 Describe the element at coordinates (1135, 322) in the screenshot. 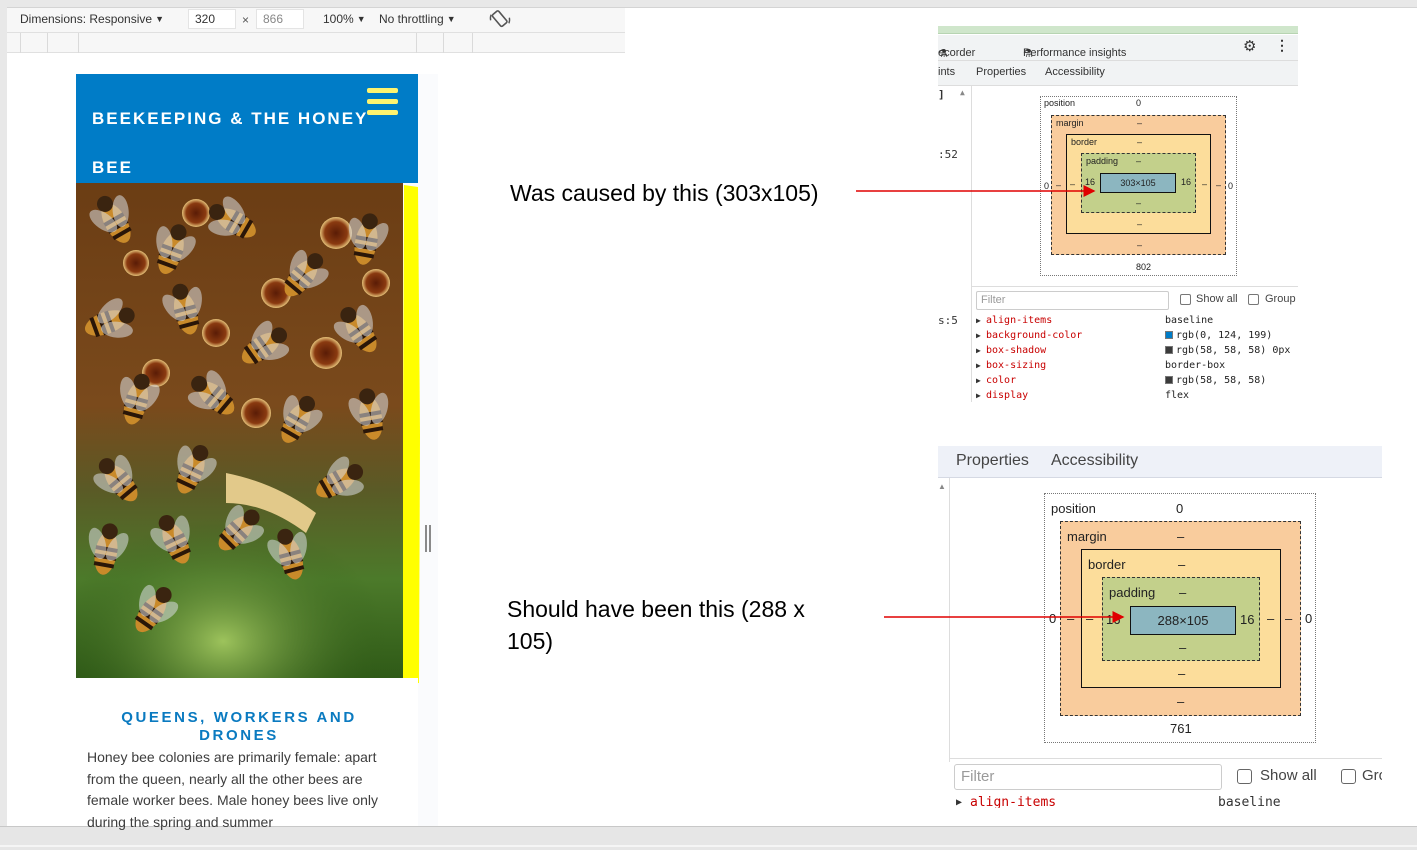

I see `property-row: ▶ align-items baseline` at that location.